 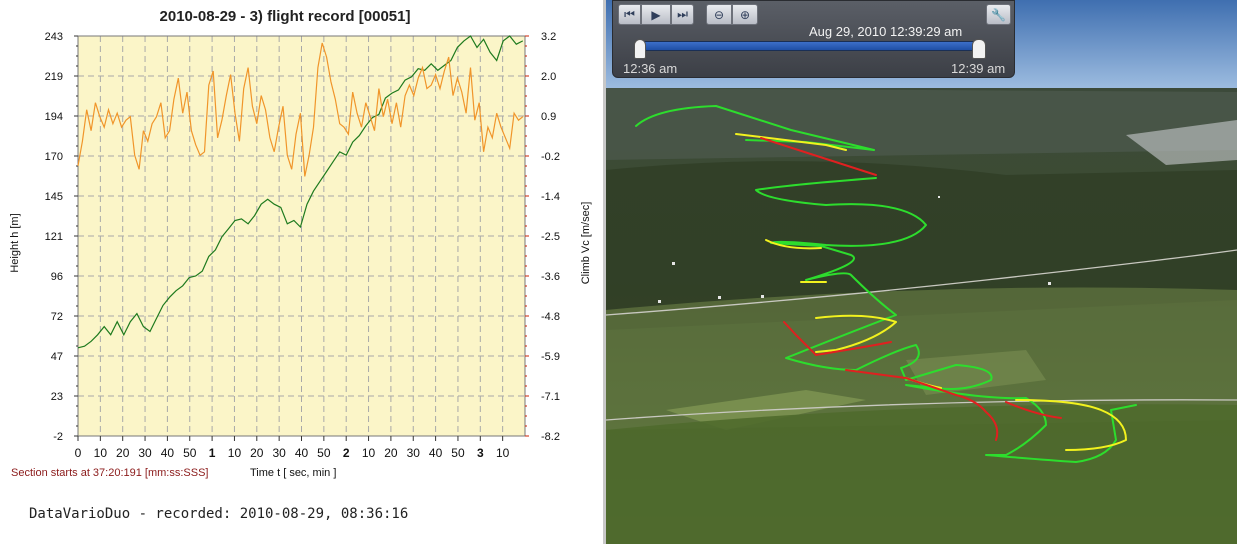 I want to click on y-tick-label-left: 219, so click(x=54, y=77).